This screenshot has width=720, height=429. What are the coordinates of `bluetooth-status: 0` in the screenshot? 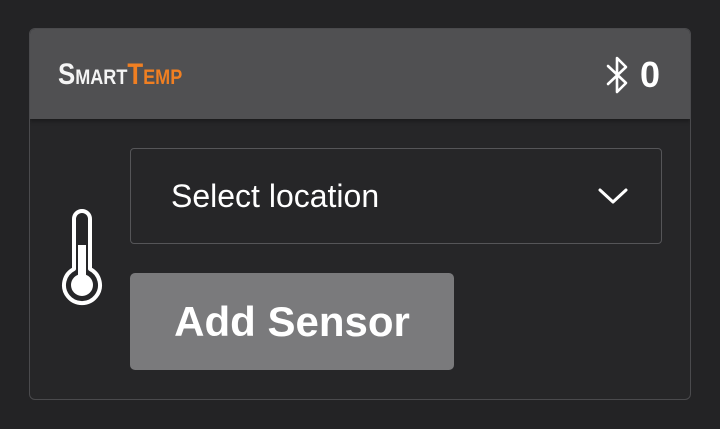 It's located at (633, 75).